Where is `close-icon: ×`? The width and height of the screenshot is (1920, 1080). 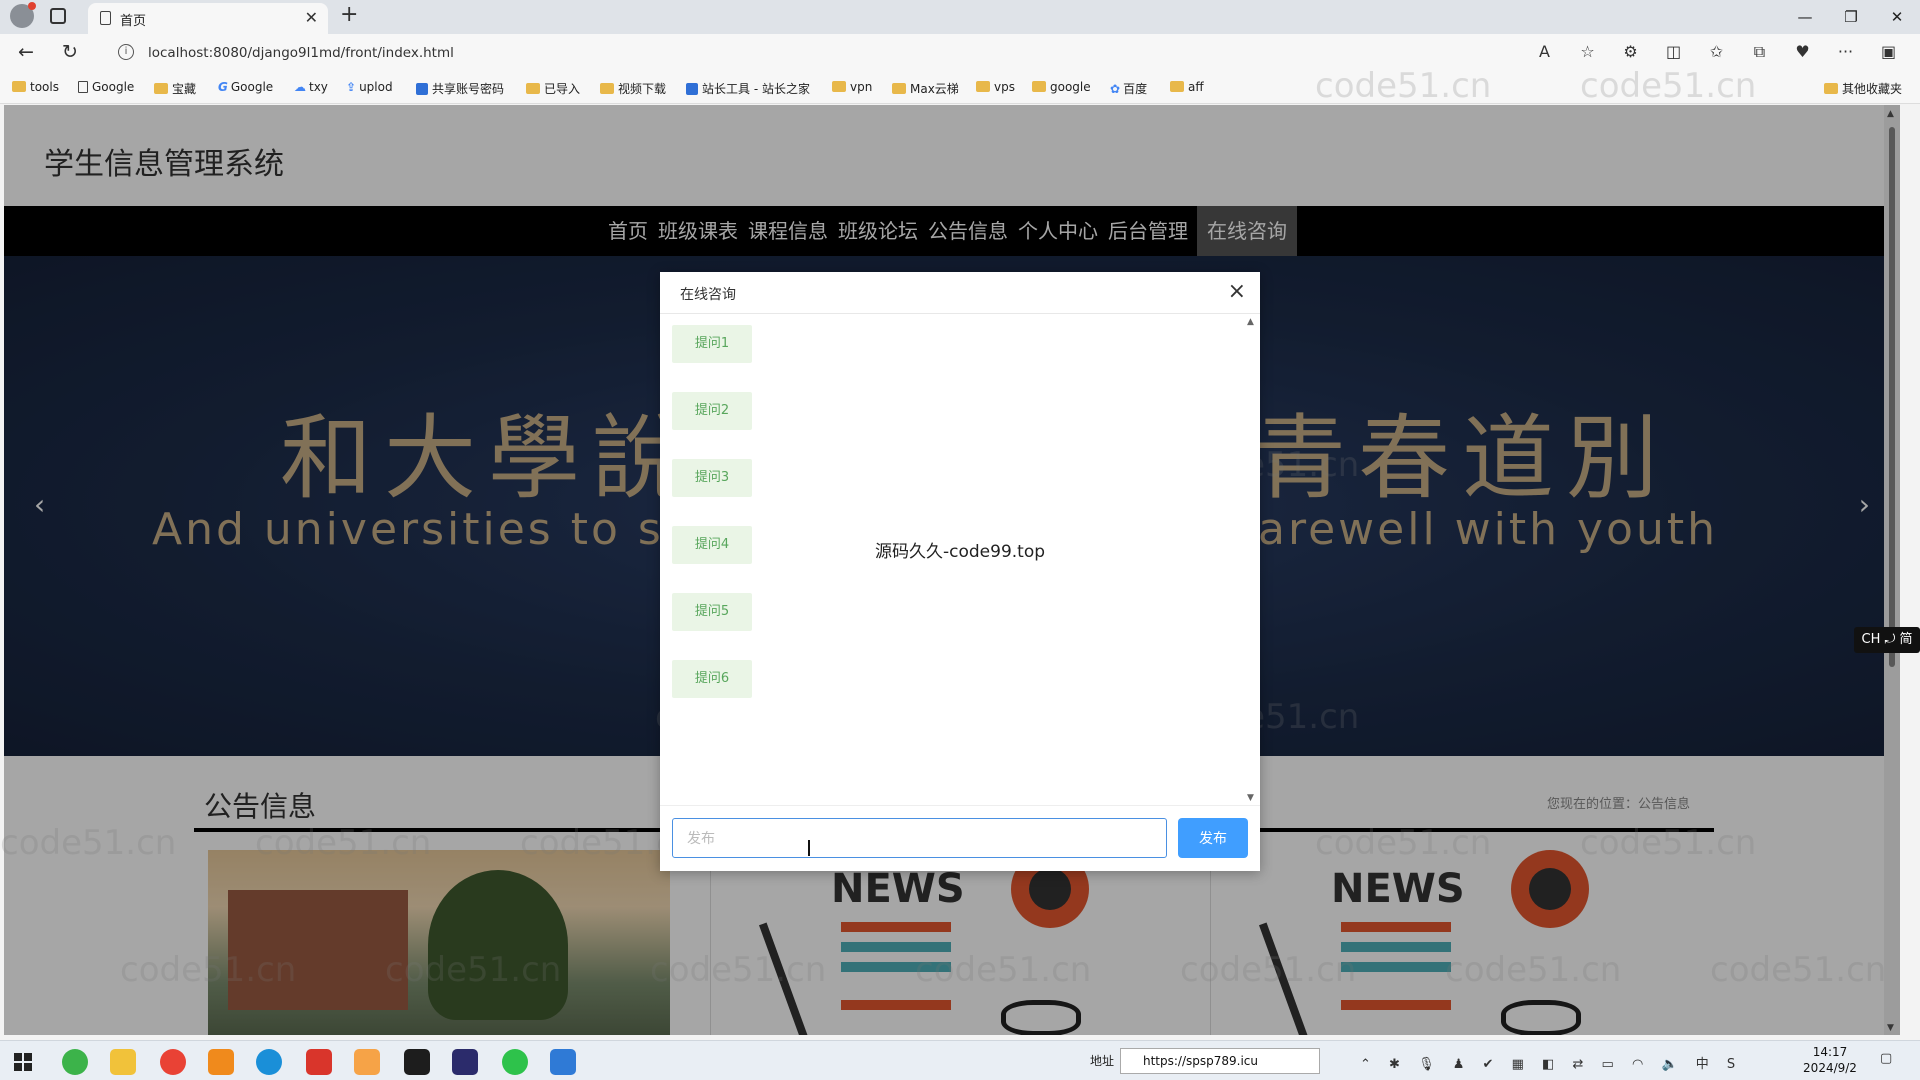 close-icon: × is located at coordinates (1237, 291).